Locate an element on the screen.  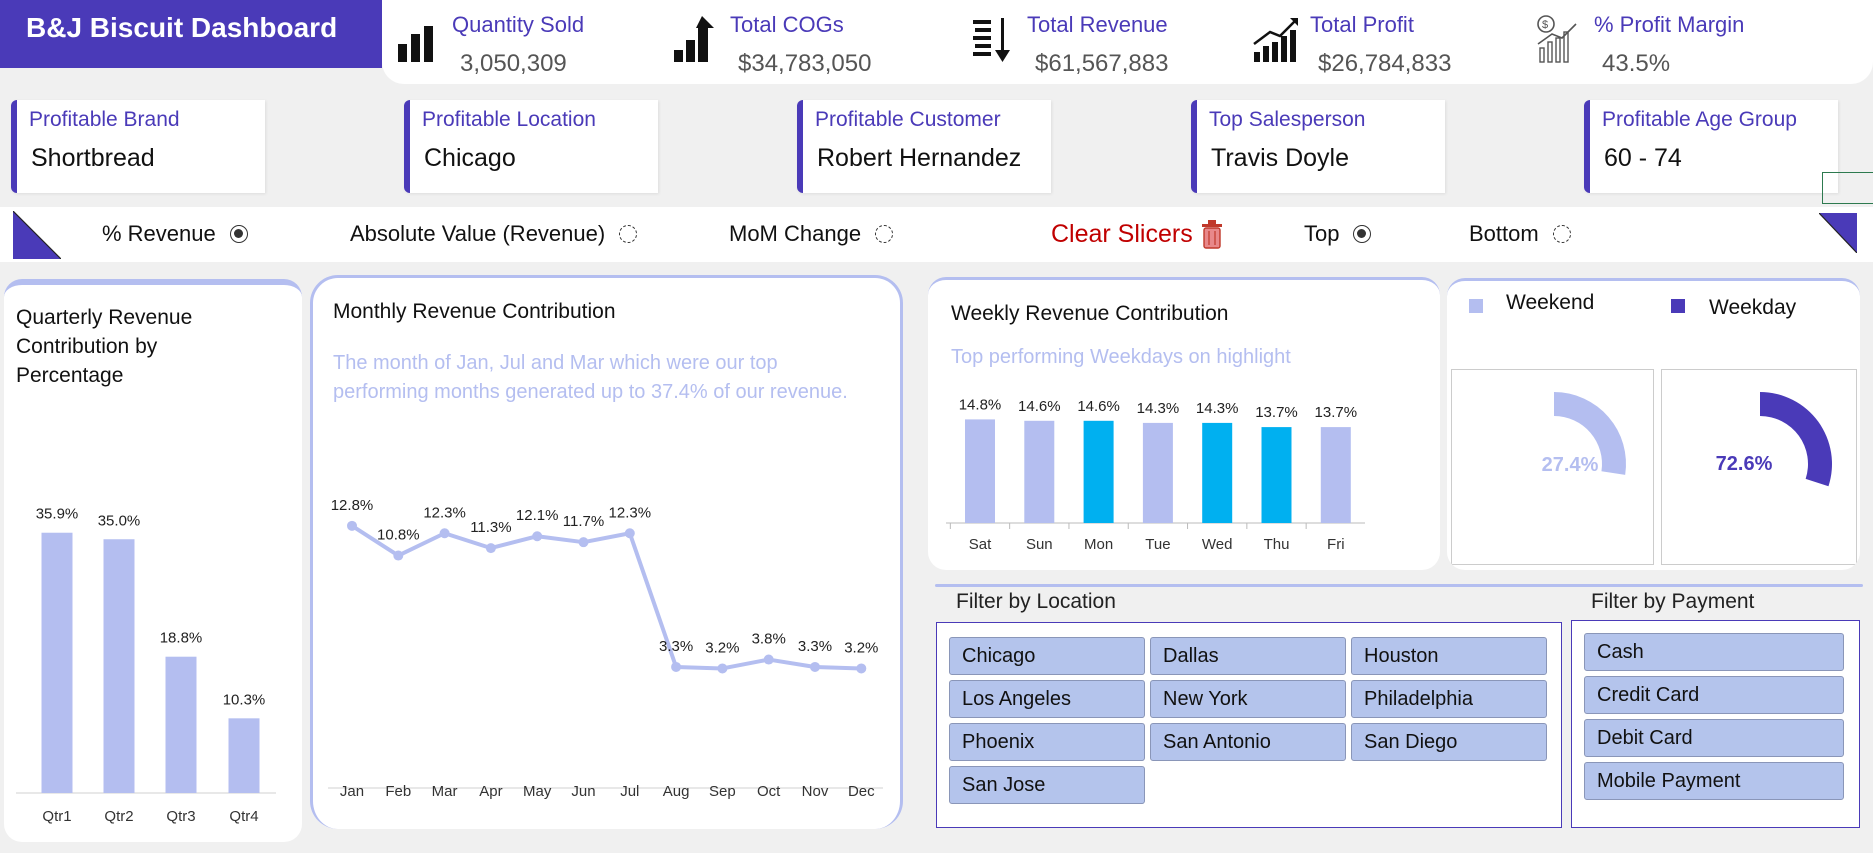
filter-location-new-york: New York is located at coordinates (1248, 699).